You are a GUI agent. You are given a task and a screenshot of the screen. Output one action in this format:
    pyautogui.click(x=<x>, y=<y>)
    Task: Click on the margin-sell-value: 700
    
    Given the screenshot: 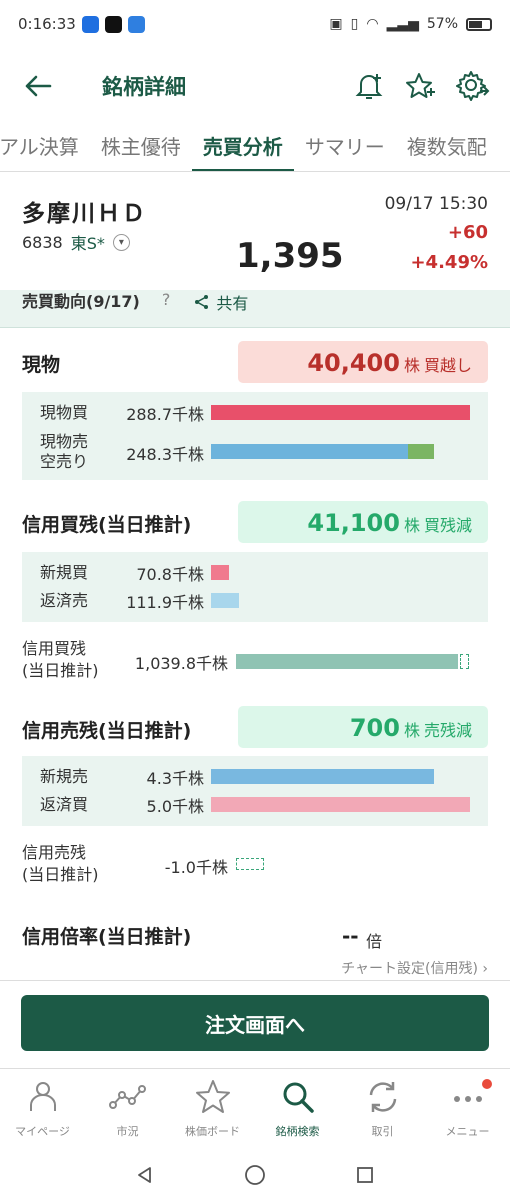 What is the action you would take?
    pyautogui.click(x=374, y=728)
    